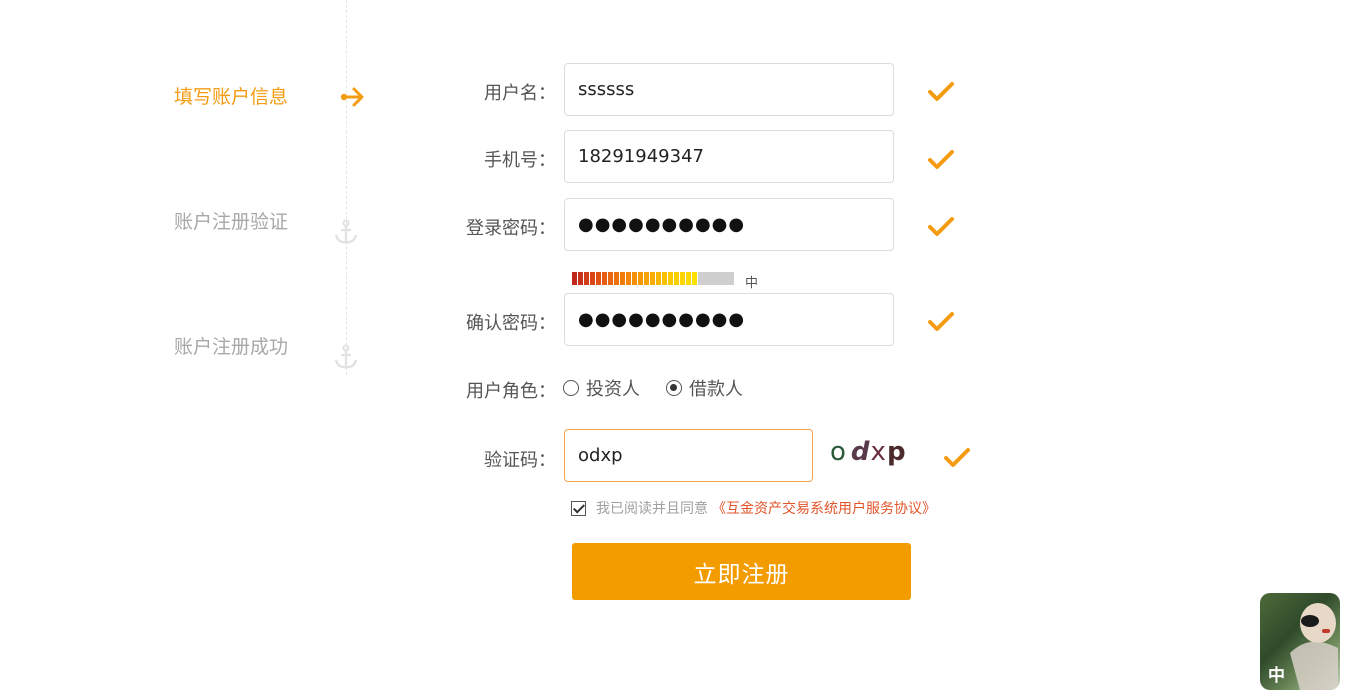 This screenshot has height=698, width=1355. Describe the element at coordinates (231, 222) in the screenshot. I see `step-account-verify: 账户注册验证` at that location.